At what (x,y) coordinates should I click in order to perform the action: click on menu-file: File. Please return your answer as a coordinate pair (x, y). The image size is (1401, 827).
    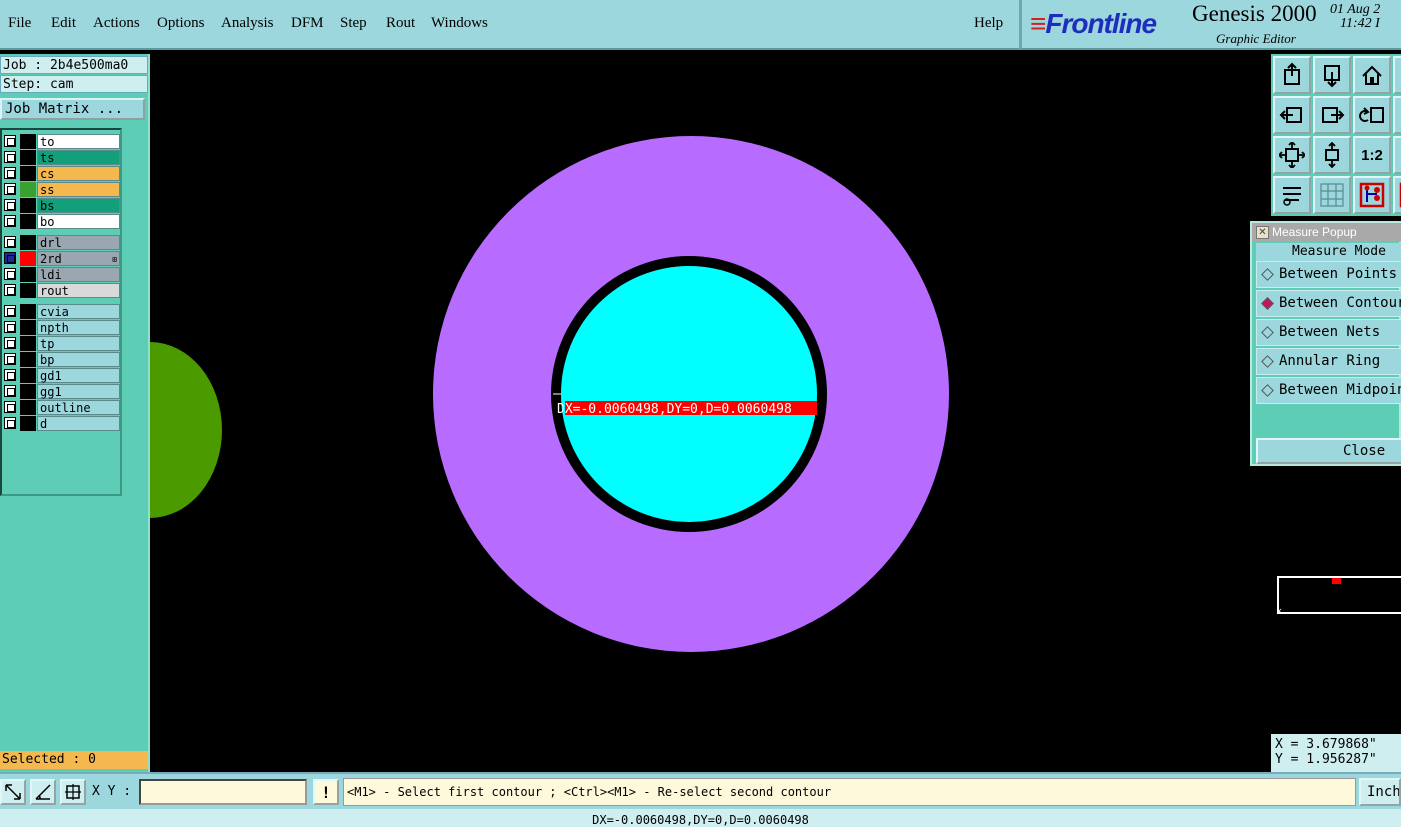
    Looking at the image, I should click on (19, 23).